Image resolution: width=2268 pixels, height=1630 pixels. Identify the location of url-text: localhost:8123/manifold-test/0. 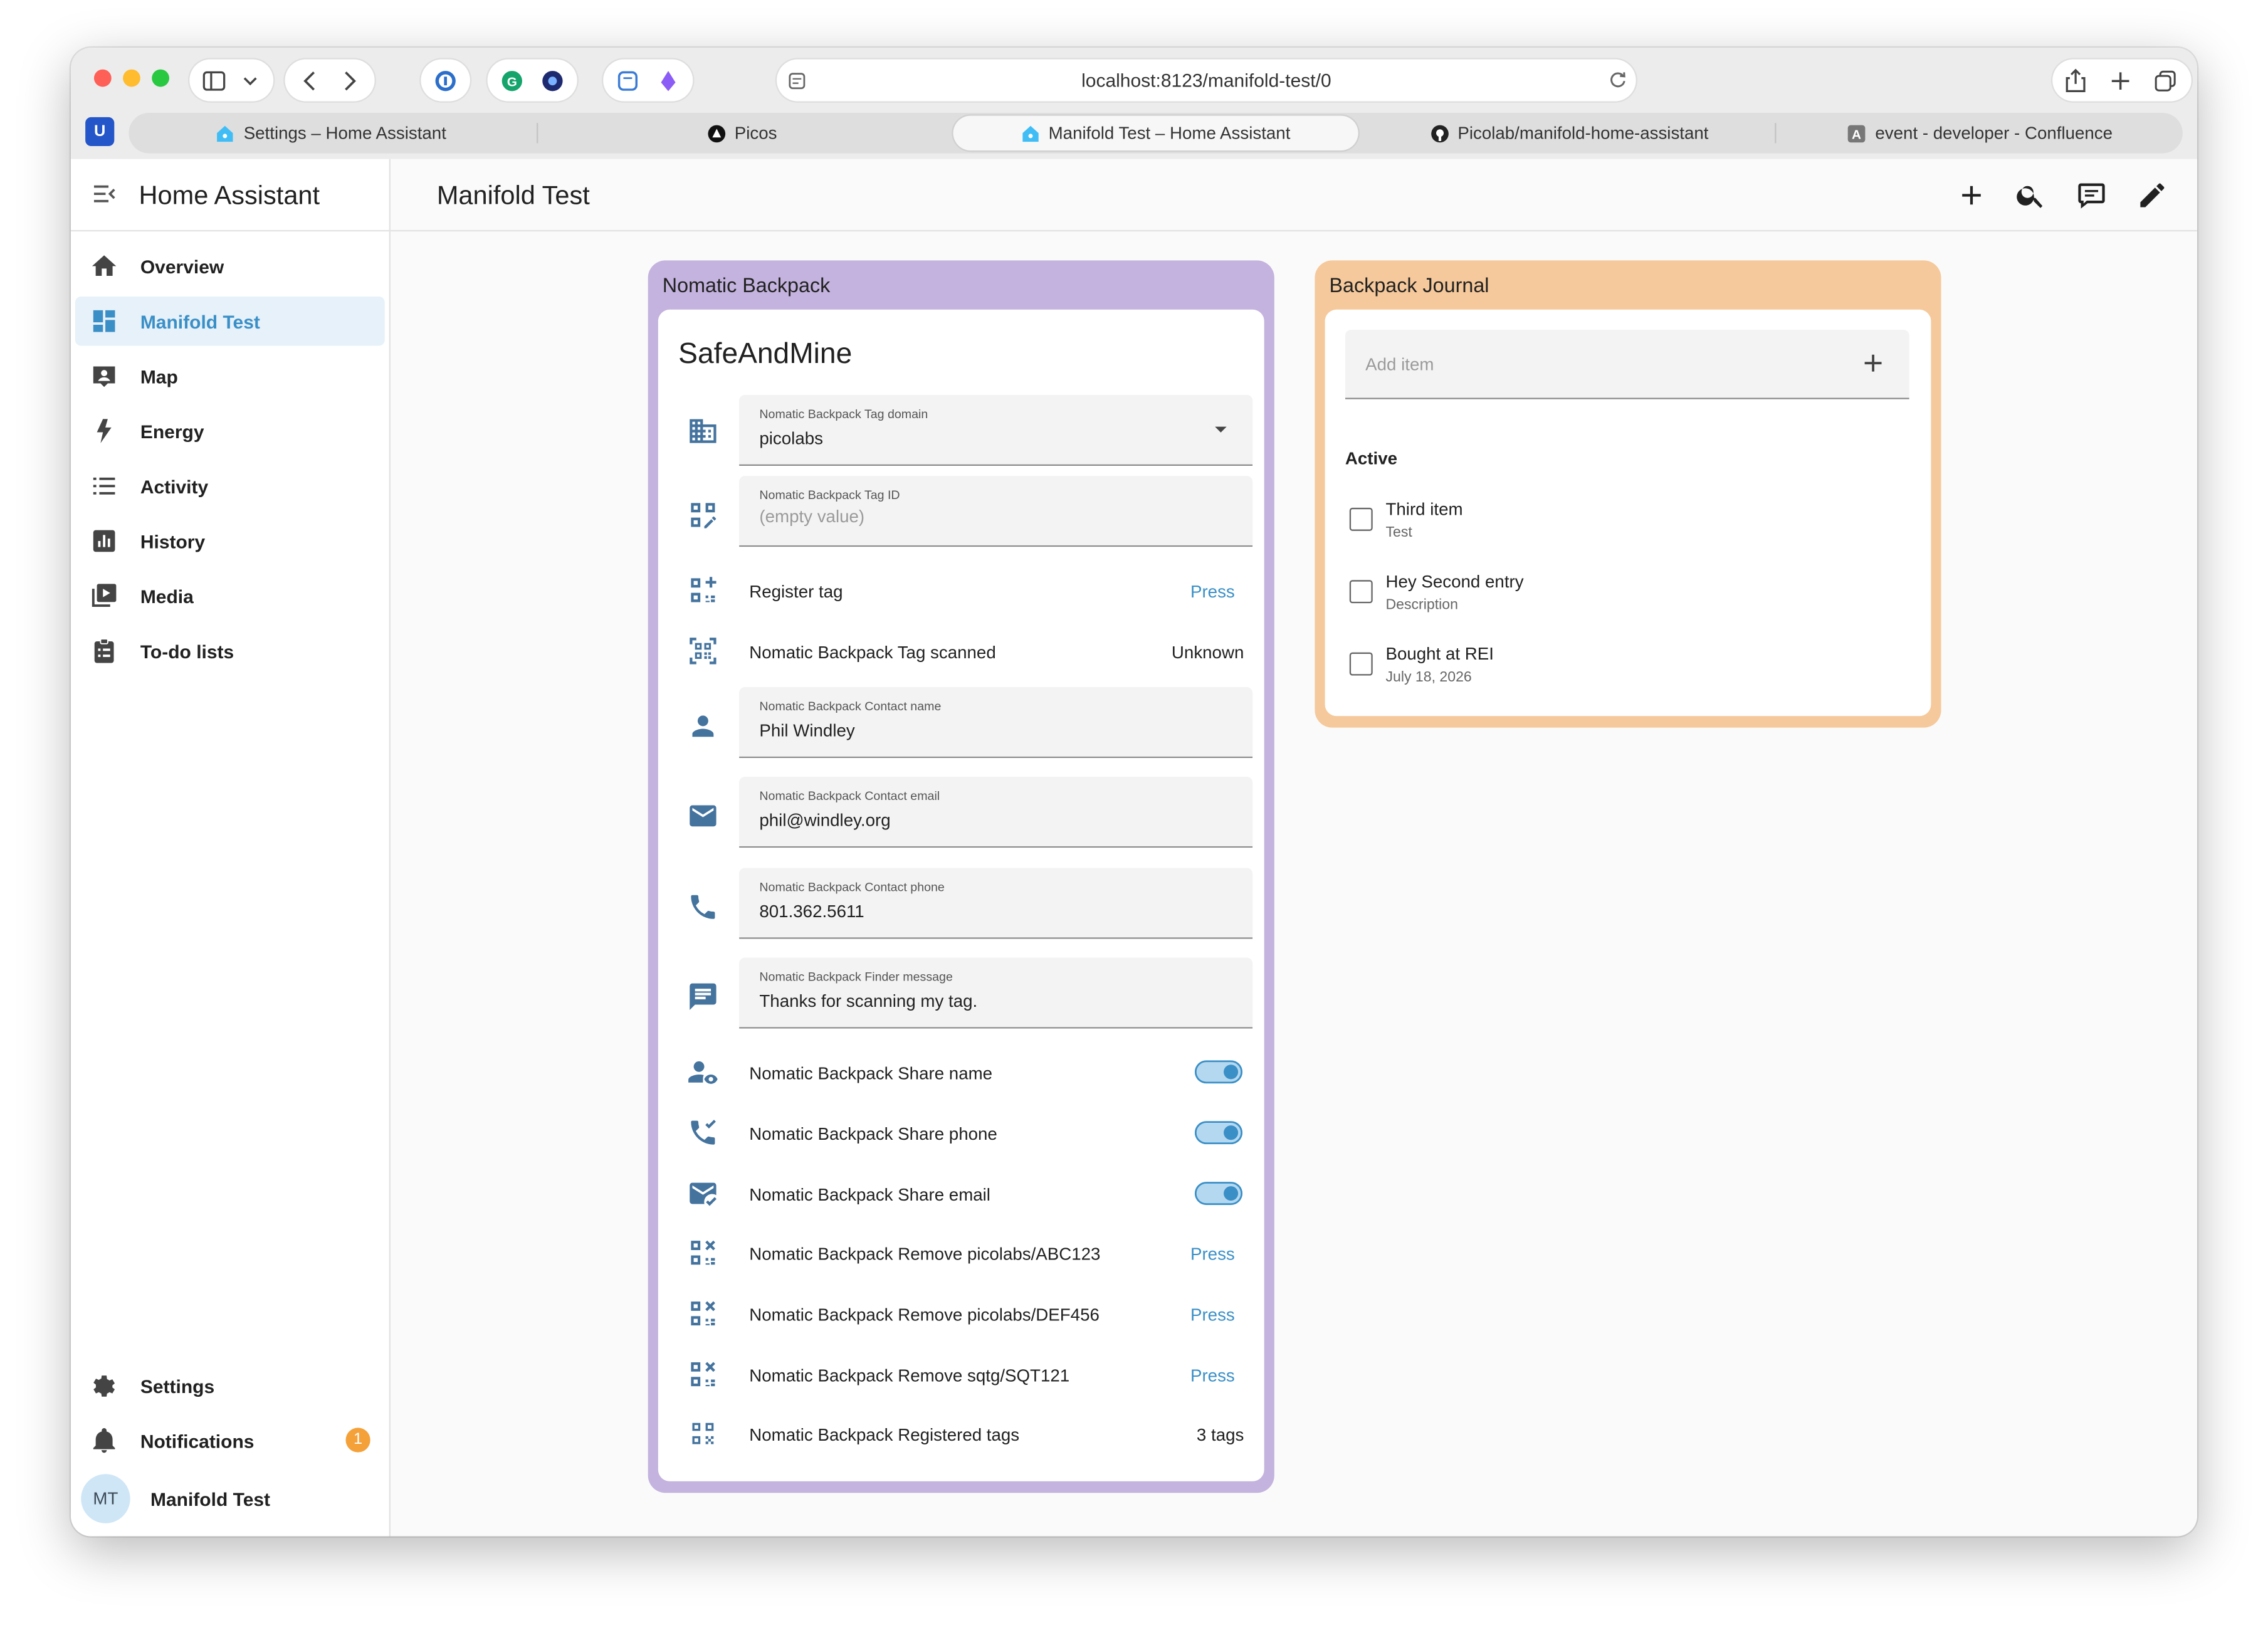
(1206, 81).